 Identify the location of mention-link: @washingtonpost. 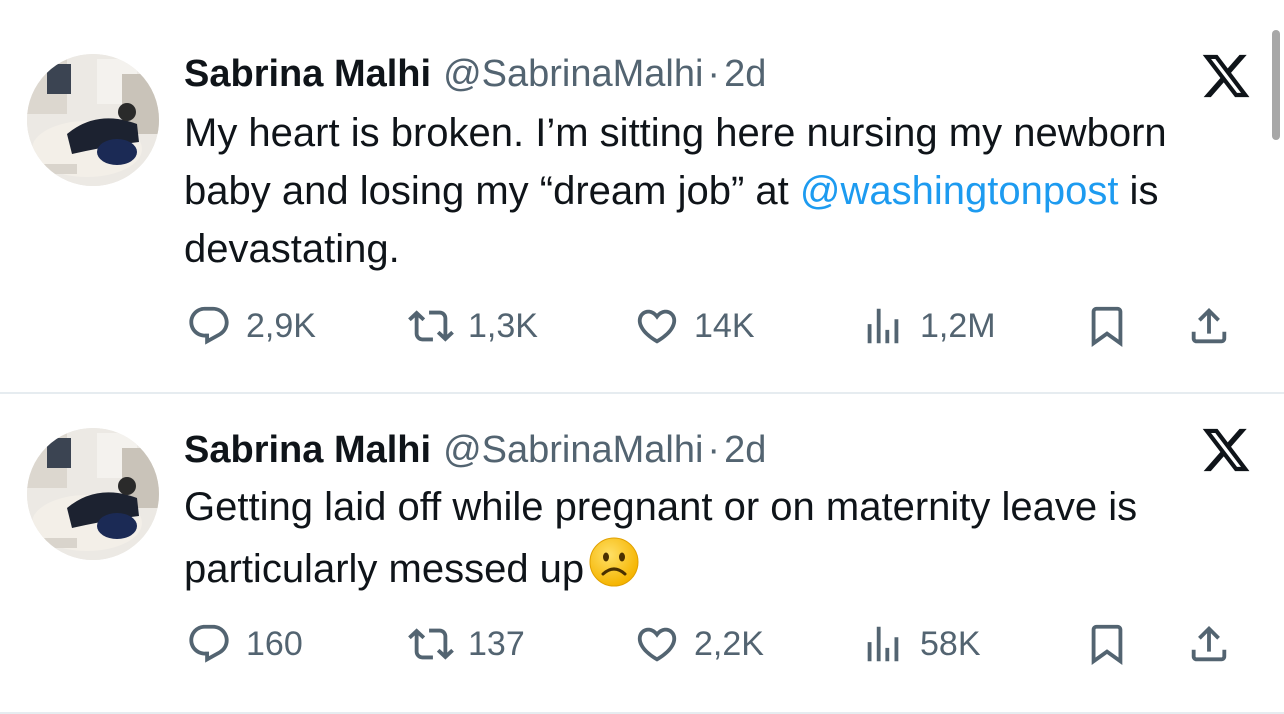
(959, 191).